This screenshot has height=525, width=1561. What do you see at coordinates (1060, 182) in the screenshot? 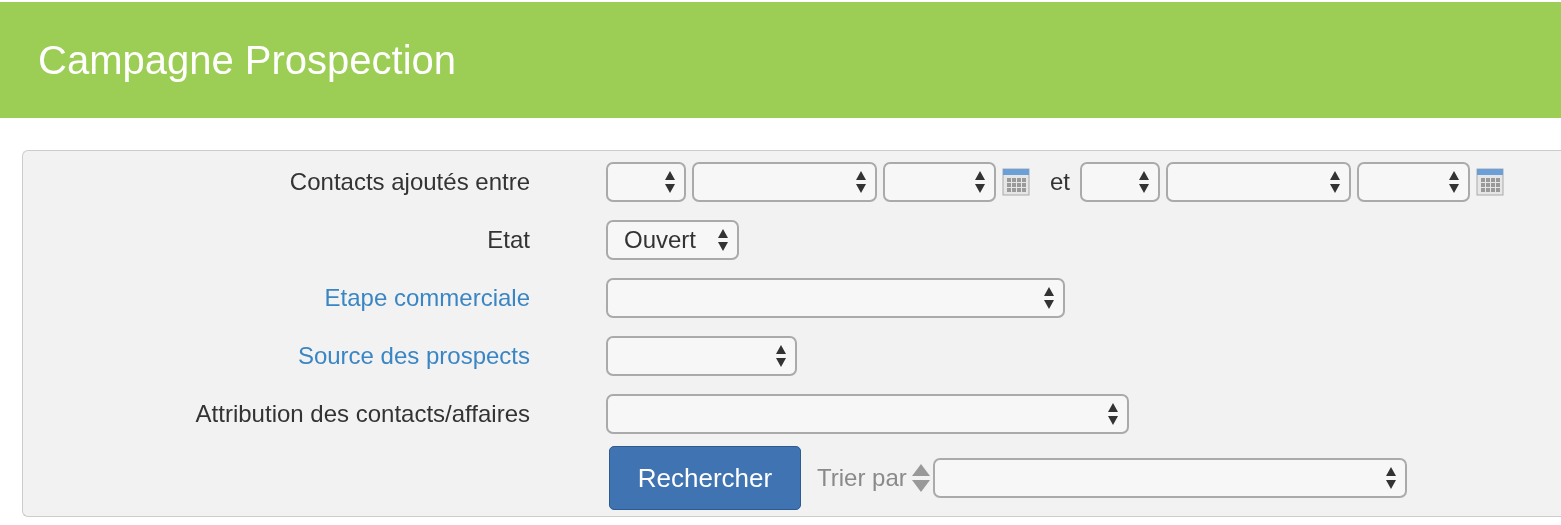
I see `separator-label: et` at bounding box center [1060, 182].